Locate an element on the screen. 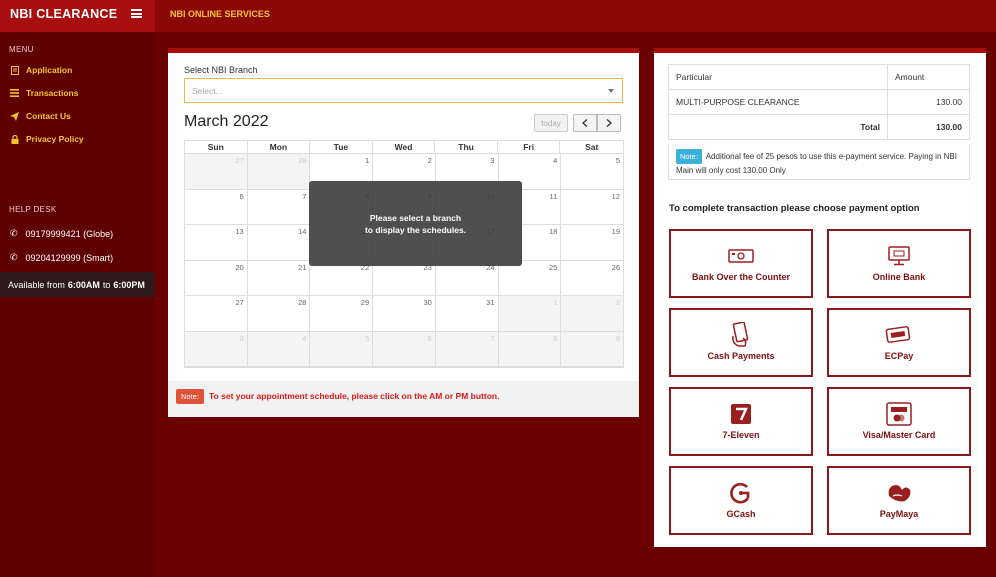 This screenshot has height=577, width=996. sidebar-item-privacy-policy: Privacy Policy is located at coordinates (47, 139).